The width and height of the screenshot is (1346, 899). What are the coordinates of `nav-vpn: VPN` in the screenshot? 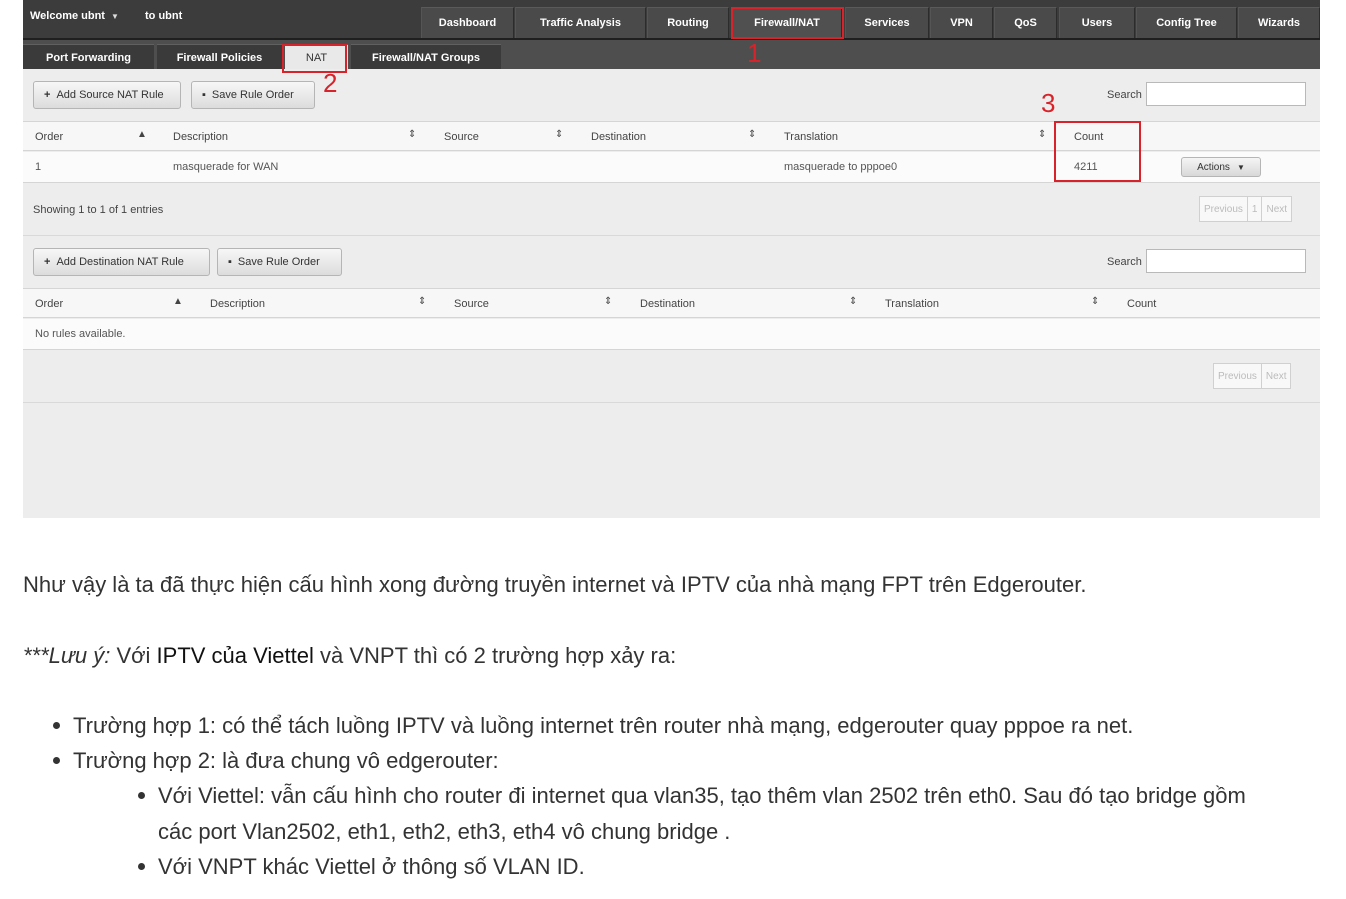 It's located at (961, 22).